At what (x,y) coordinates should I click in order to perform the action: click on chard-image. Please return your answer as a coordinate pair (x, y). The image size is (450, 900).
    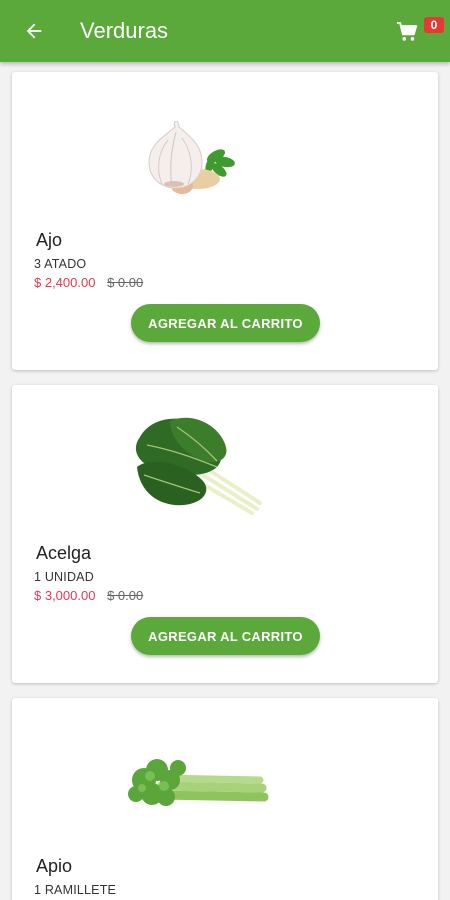
    Looking at the image, I should click on (198, 466).